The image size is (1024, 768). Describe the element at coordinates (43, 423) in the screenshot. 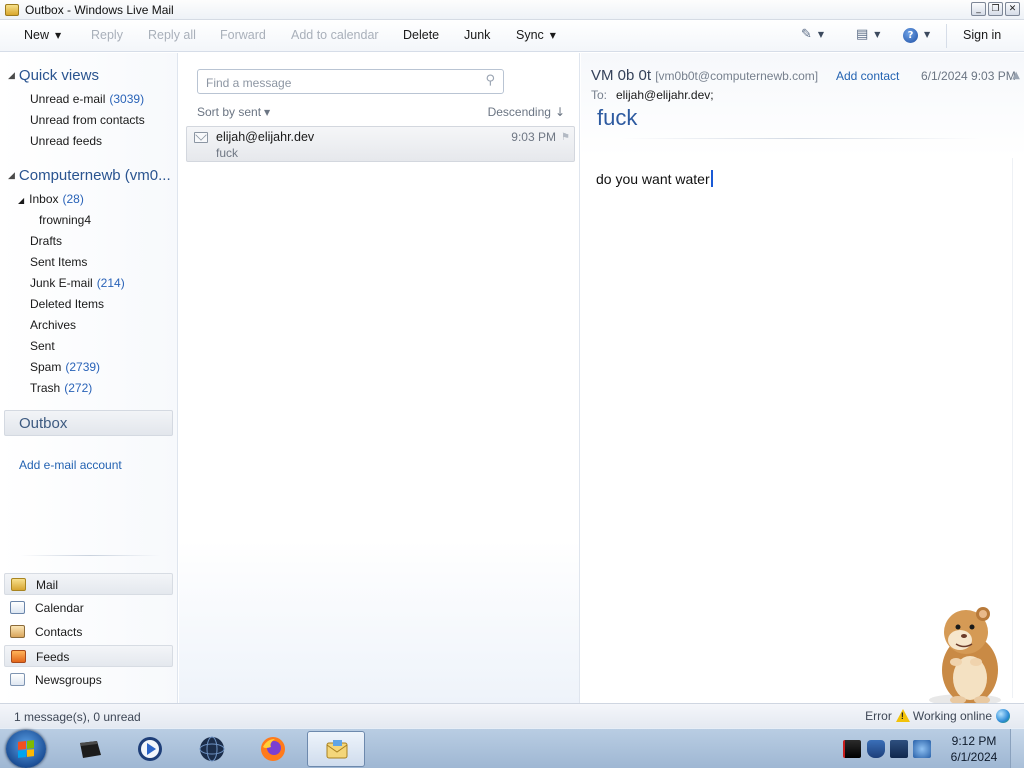

I see `outbox-label: Outbox` at that location.